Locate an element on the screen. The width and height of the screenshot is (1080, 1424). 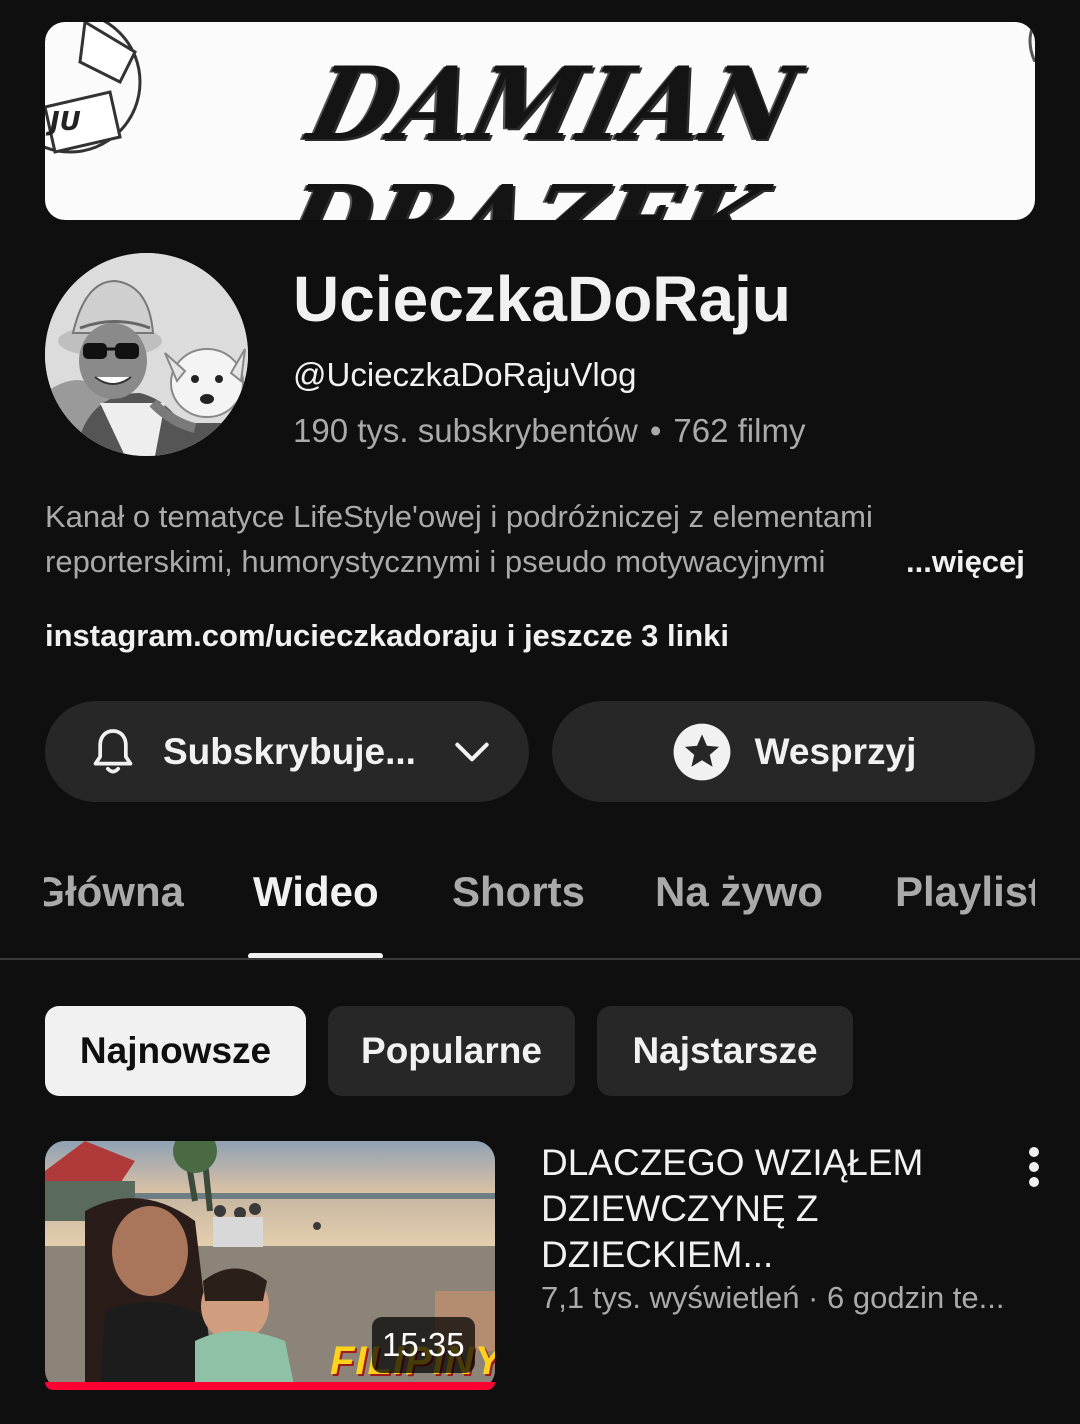
channel-handle: @UcieczkaDoRajuVlog is located at coordinates (465, 374).